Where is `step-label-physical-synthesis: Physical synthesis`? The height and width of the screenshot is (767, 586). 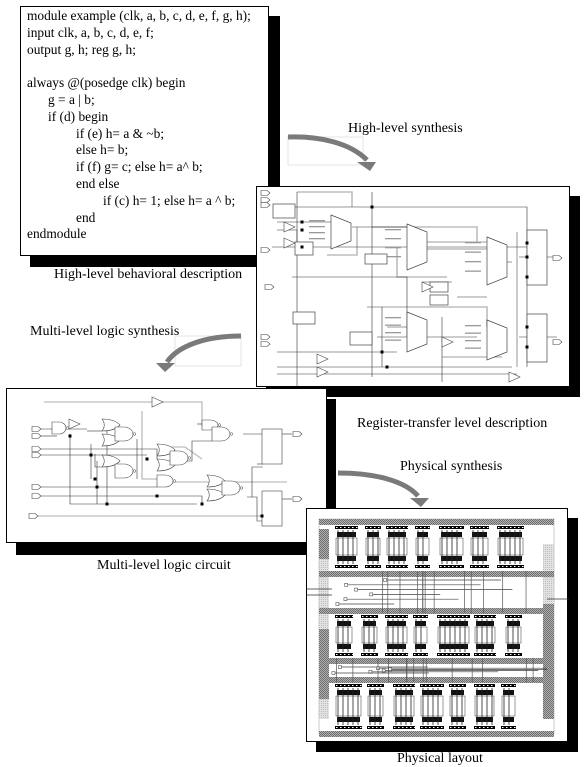
step-label-physical-synthesis: Physical synthesis is located at coordinates (451, 466).